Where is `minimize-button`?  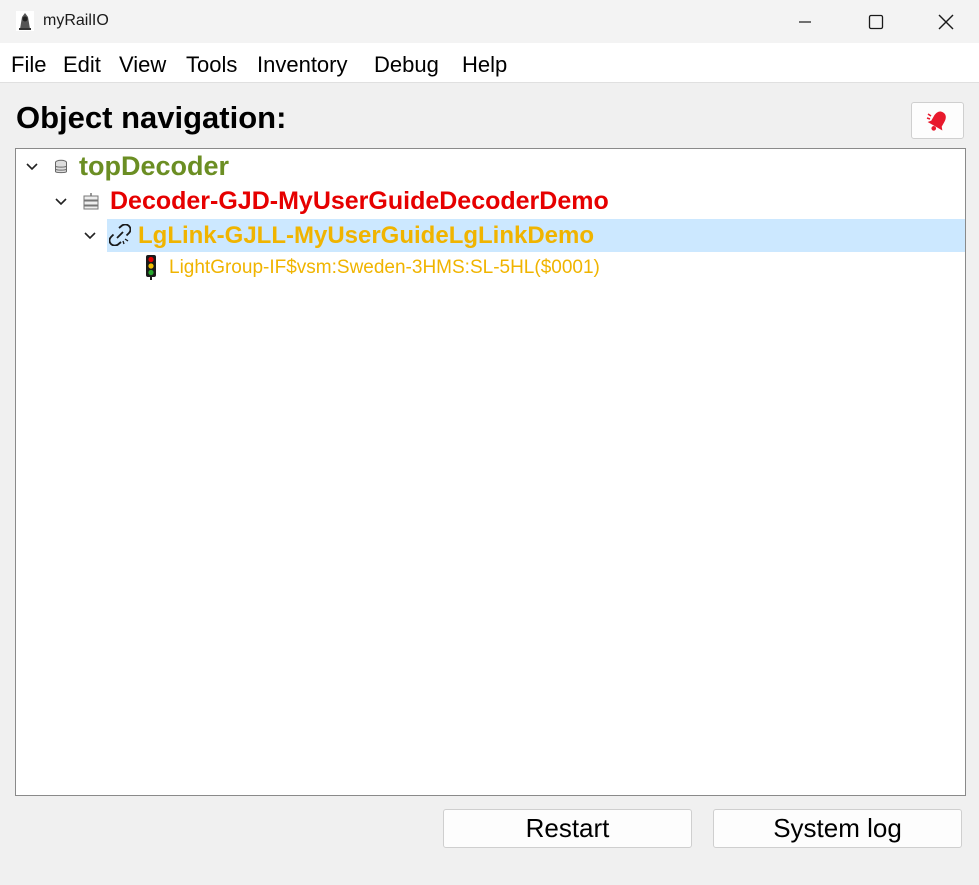
minimize-button is located at coordinates (805, 21).